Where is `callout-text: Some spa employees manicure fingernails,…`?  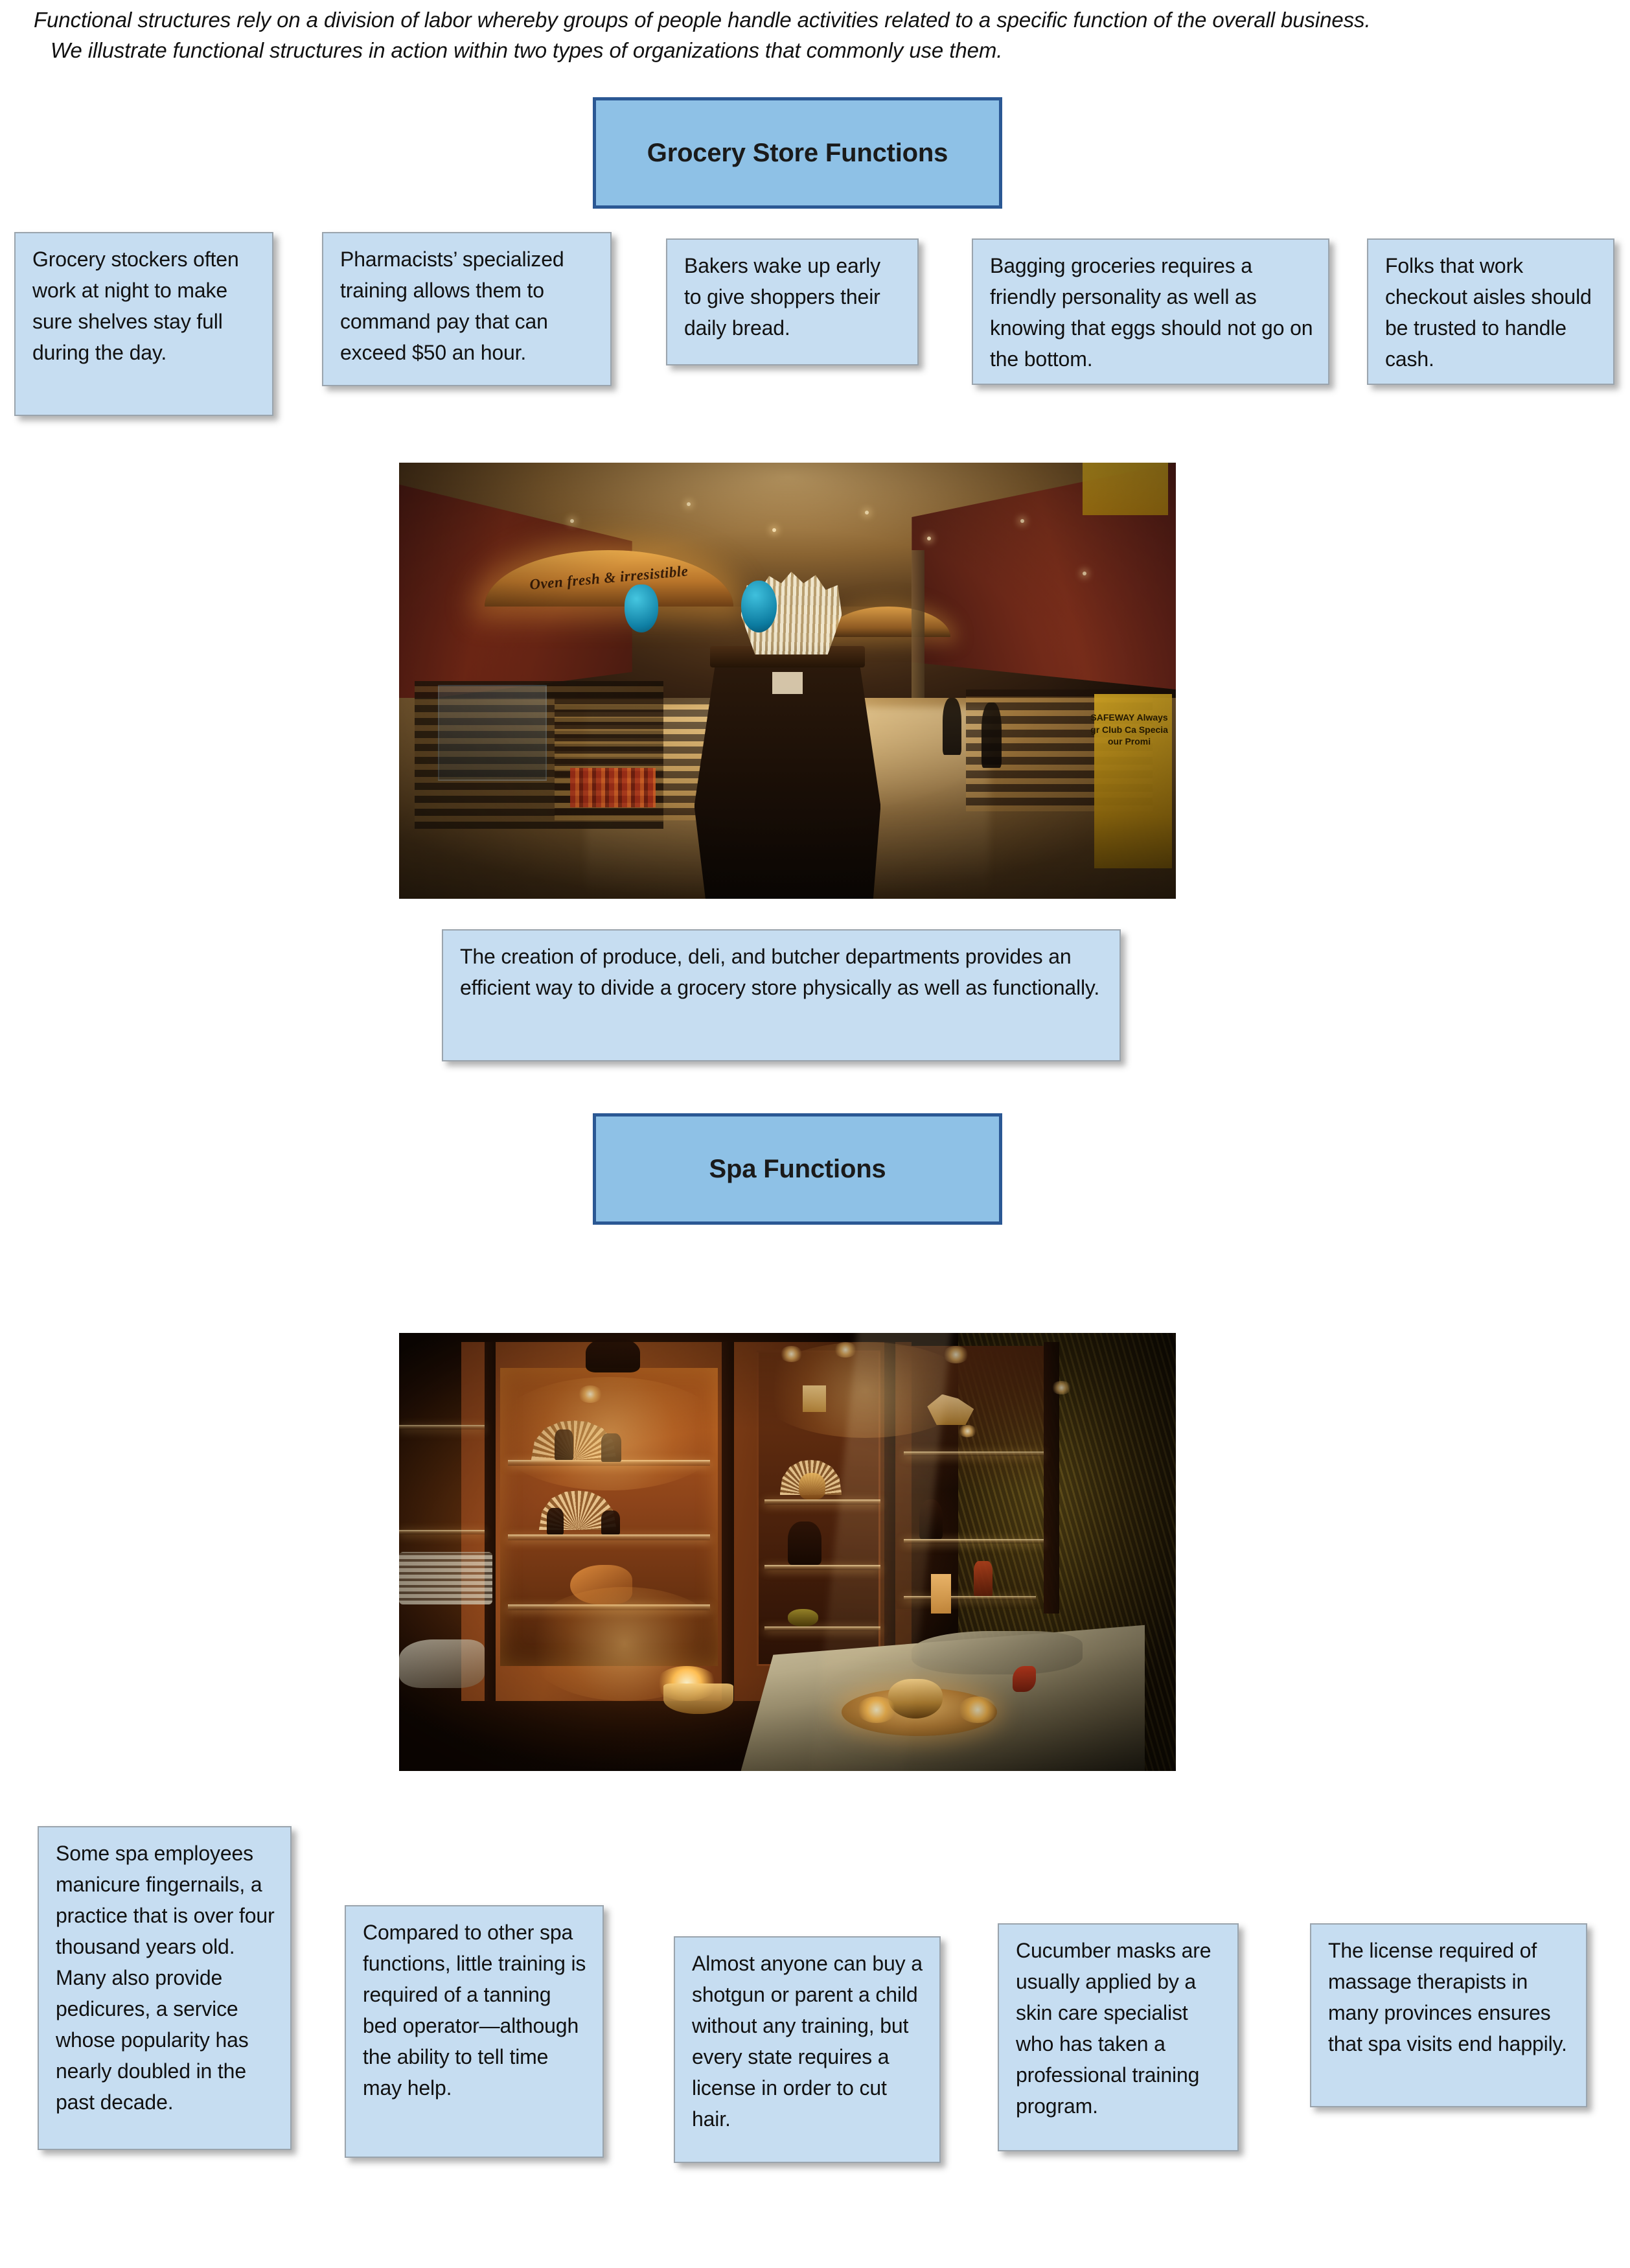 callout-text: Some spa employees manicure fingernails,… is located at coordinates (165, 1978).